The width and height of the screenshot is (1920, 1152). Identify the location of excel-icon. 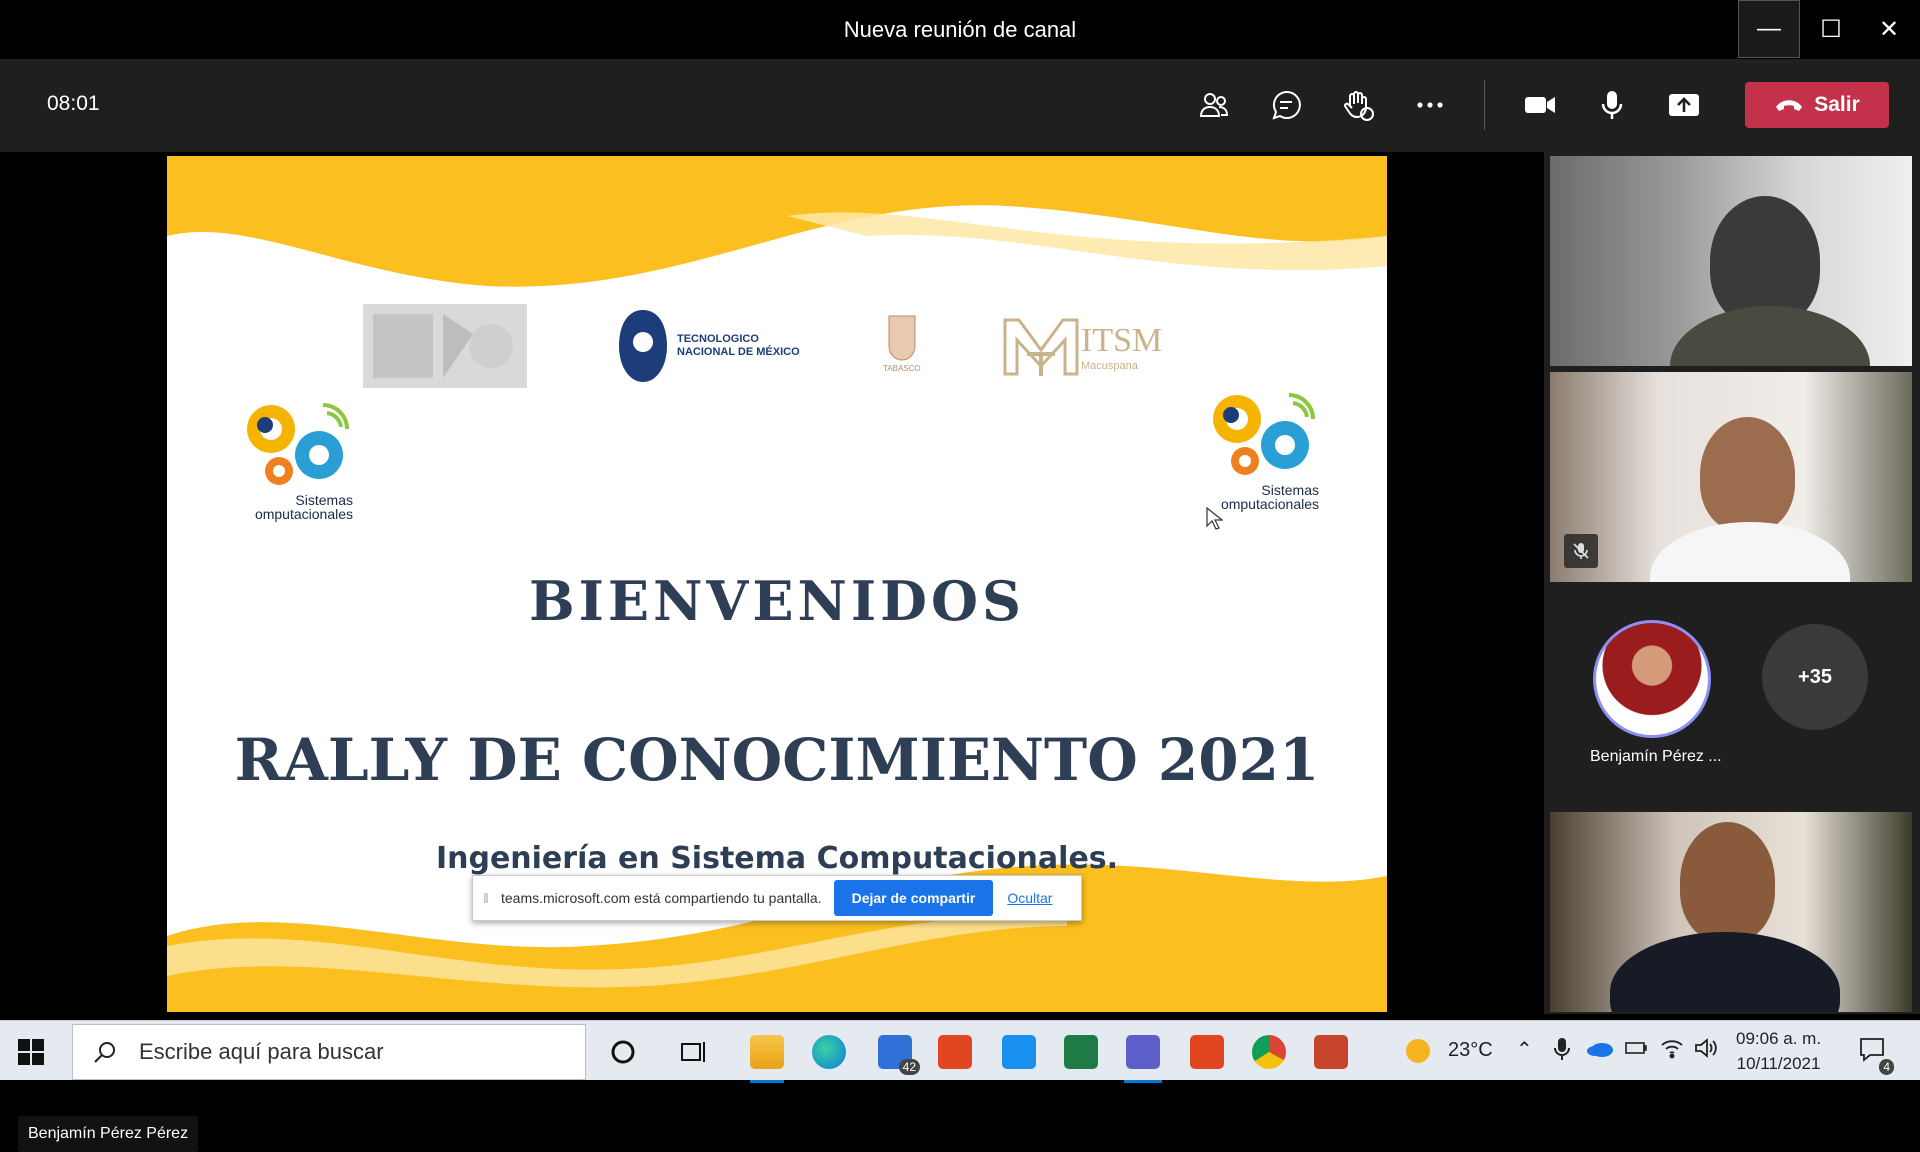
(1081, 1052).